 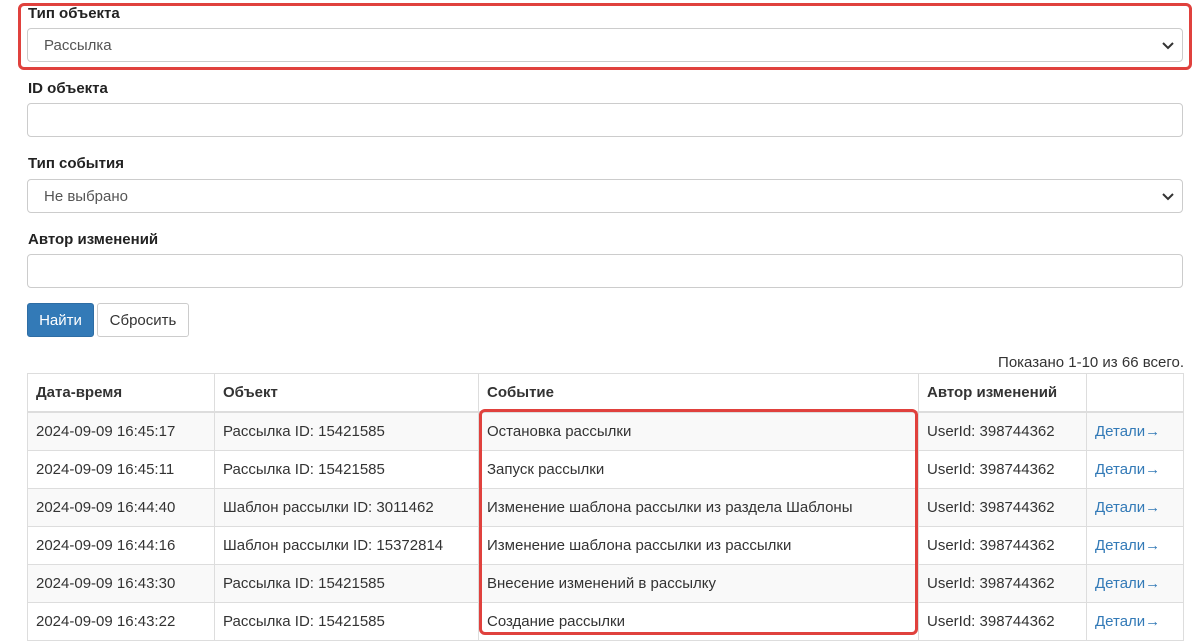 What do you see at coordinates (1135, 393) in the screenshot?
I see `column-header-actions` at bounding box center [1135, 393].